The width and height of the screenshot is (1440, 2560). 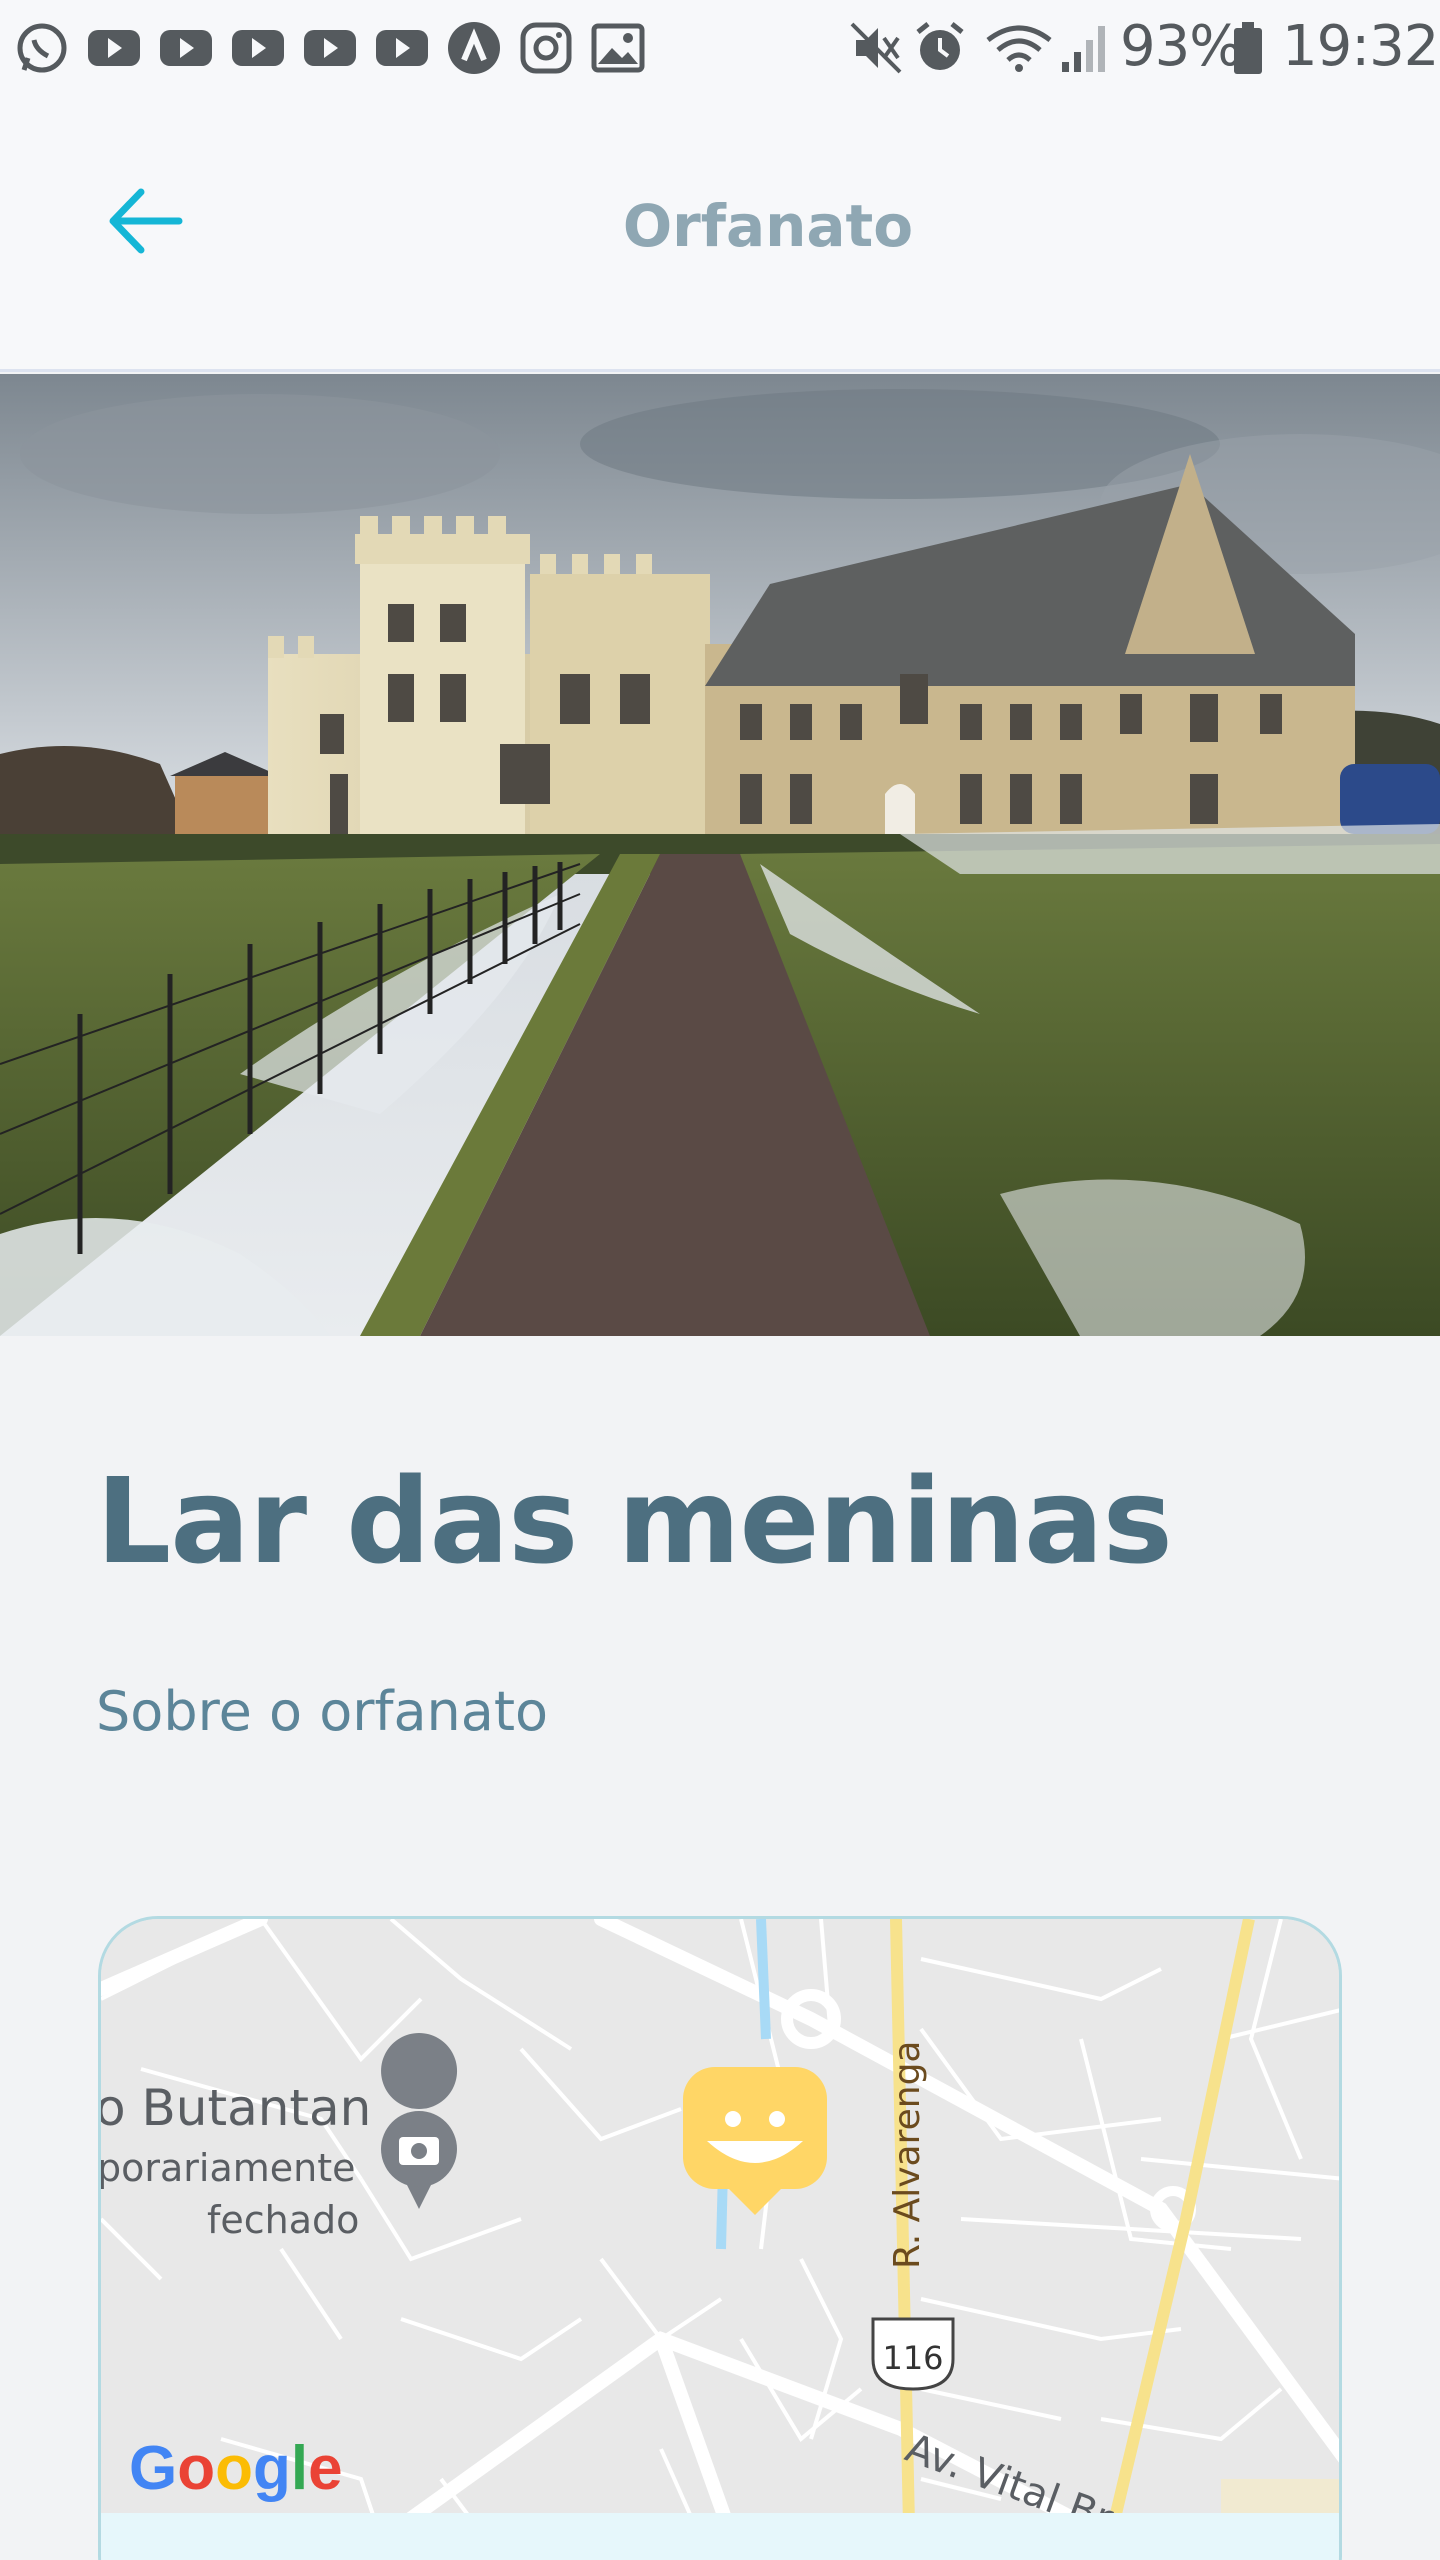 I want to click on battery-icon, so click(x=1248, y=48).